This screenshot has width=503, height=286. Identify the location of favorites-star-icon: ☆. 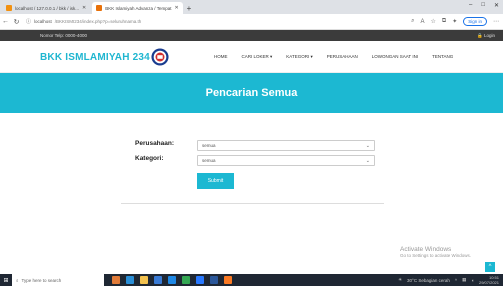
(433, 21).